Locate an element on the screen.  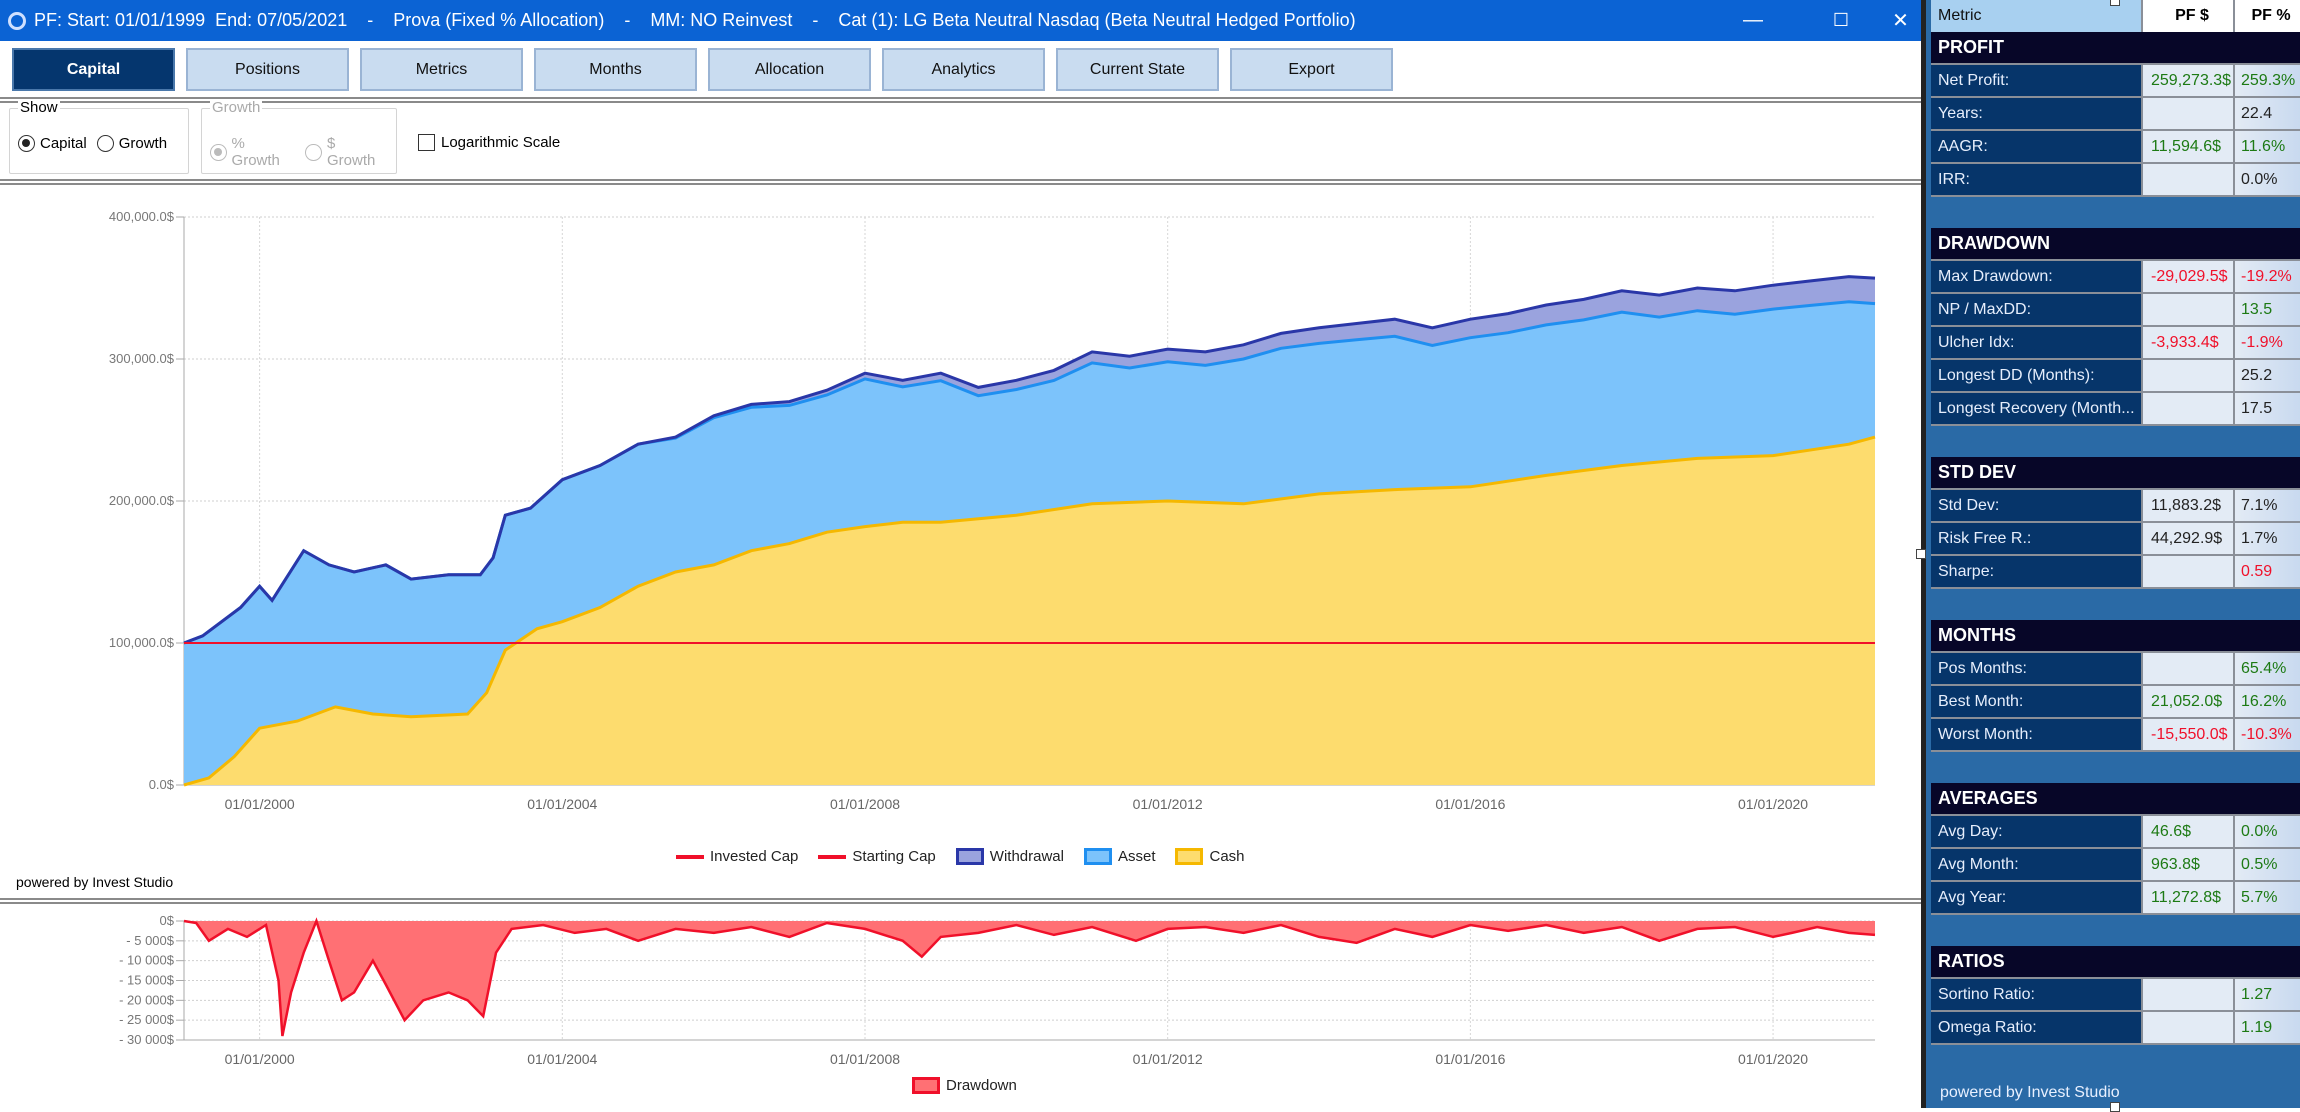
metric-value-pct: 5.7% is located at coordinates (2266, 898).